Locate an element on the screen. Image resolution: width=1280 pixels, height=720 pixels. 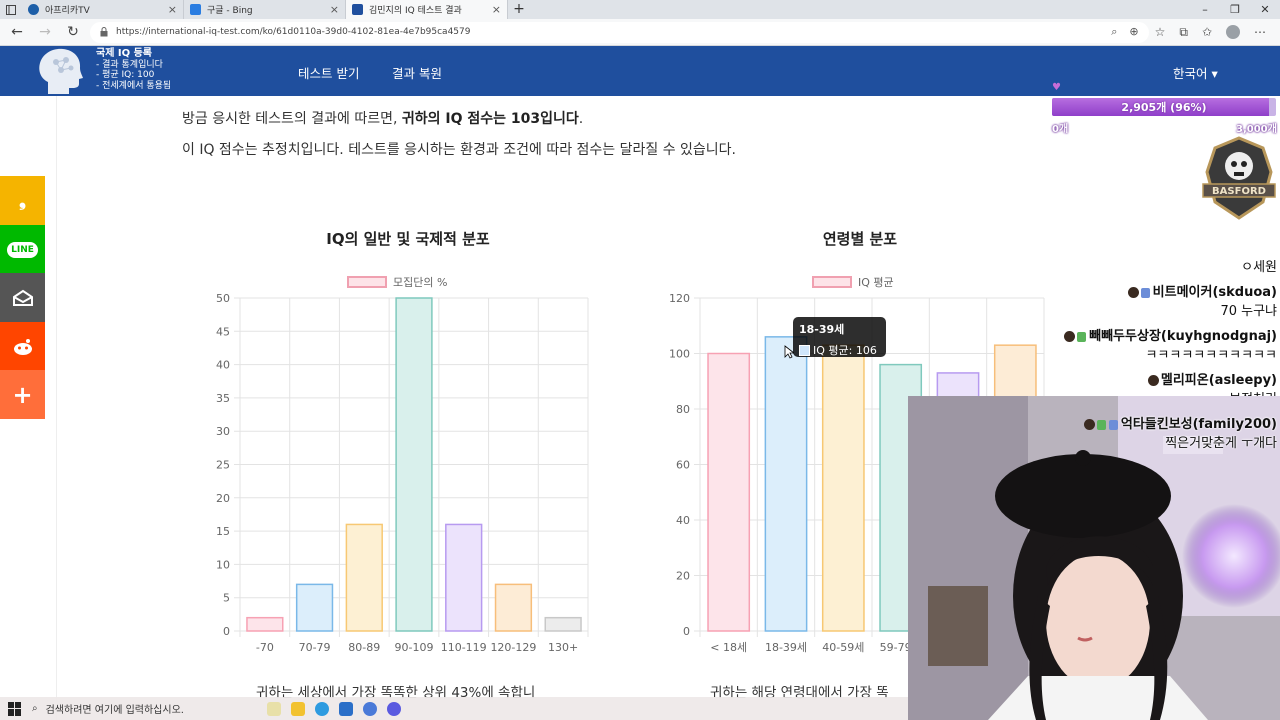
y-tick-label: 45 is located at coordinates (223, 331).